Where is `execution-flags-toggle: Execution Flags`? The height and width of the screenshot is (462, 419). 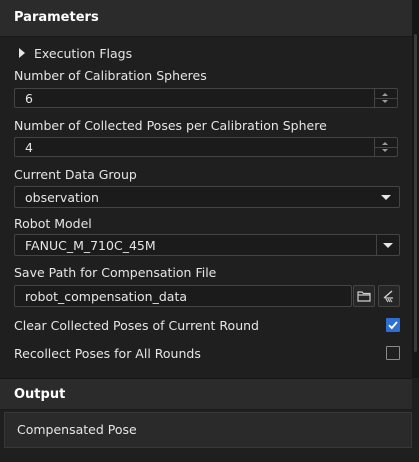
execution-flags-toggle: Execution Flags is located at coordinates (73, 53).